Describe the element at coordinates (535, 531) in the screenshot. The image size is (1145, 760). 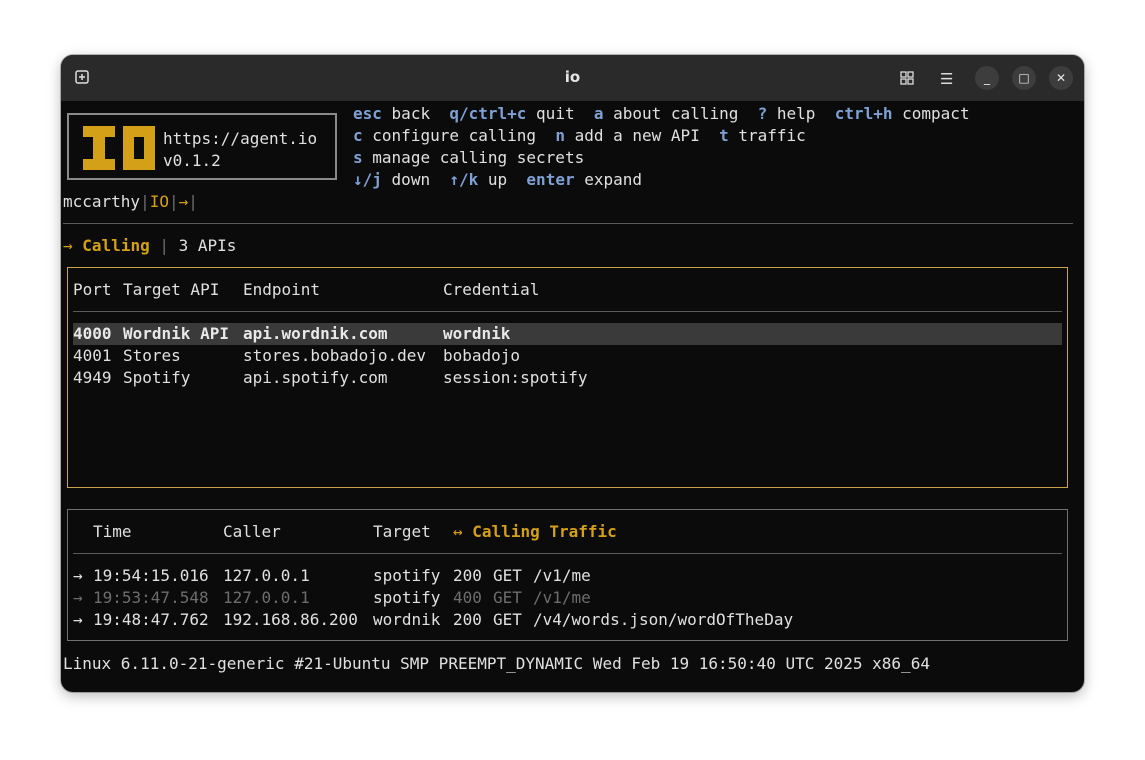
I see `traffic-title: ↔ Calling Traffic` at that location.